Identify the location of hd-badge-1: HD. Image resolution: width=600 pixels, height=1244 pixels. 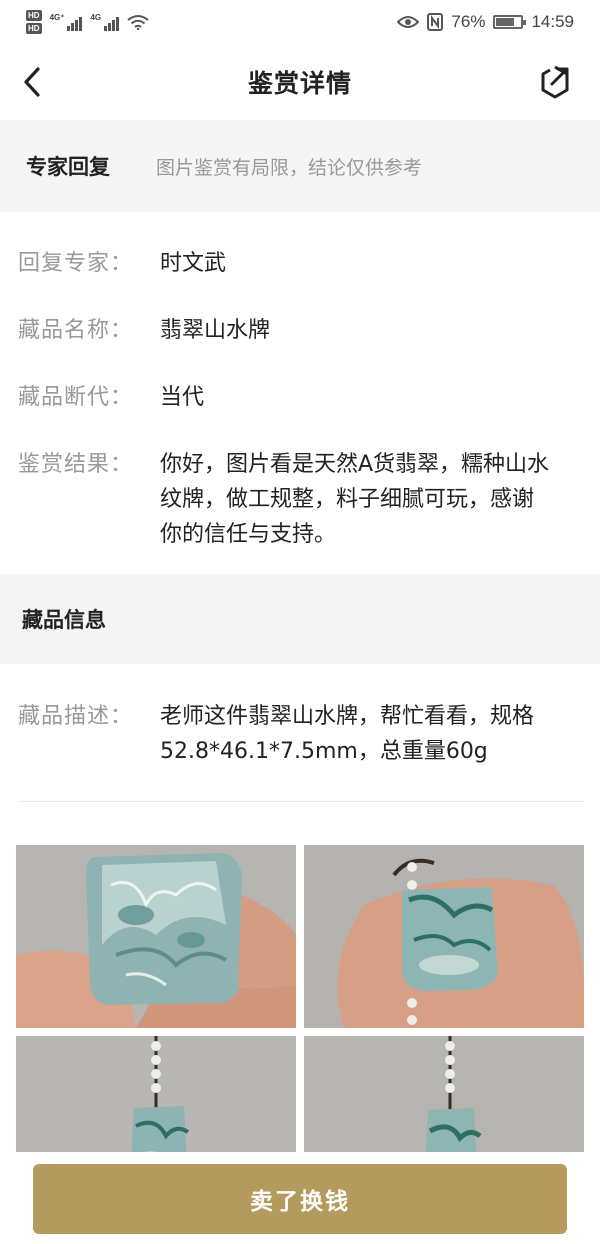
(34, 15).